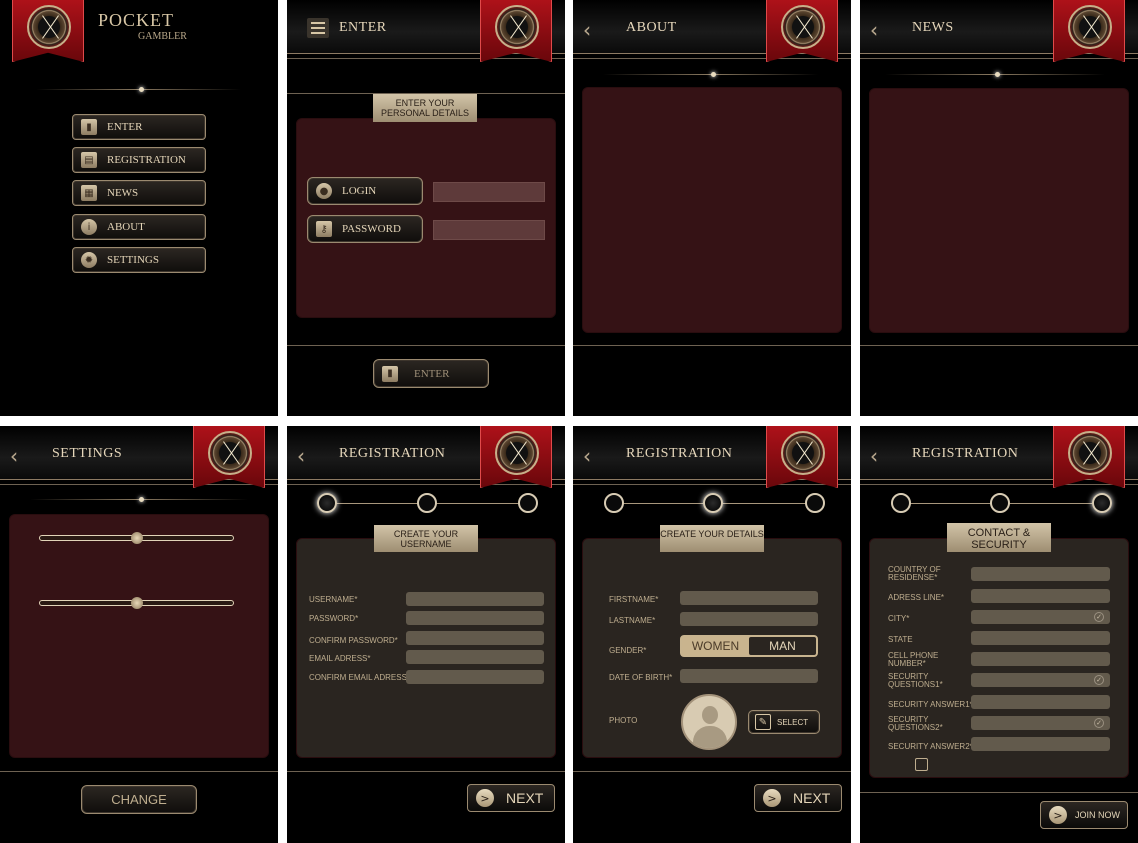 The height and width of the screenshot is (843, 1138). What do you see at coordinates (1040, 680) in the screenshot?
I see `security-question1-select: ✓` at bounding box center [1040, 680].